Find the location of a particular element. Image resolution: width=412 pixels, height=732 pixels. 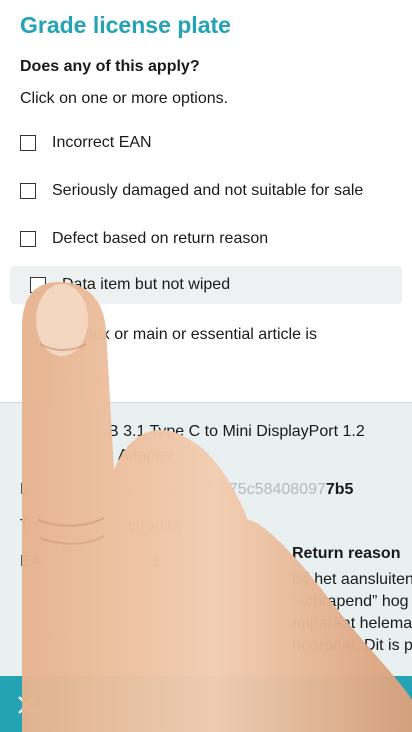

option-defect-return-reason: Defect based on return reason is located at coordinates (144, 239).